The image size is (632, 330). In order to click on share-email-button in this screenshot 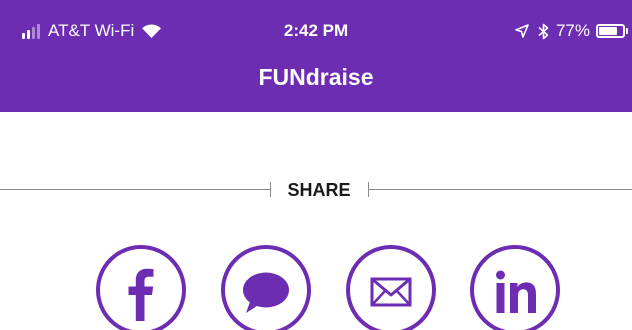, I will do `click(391, 287)`.